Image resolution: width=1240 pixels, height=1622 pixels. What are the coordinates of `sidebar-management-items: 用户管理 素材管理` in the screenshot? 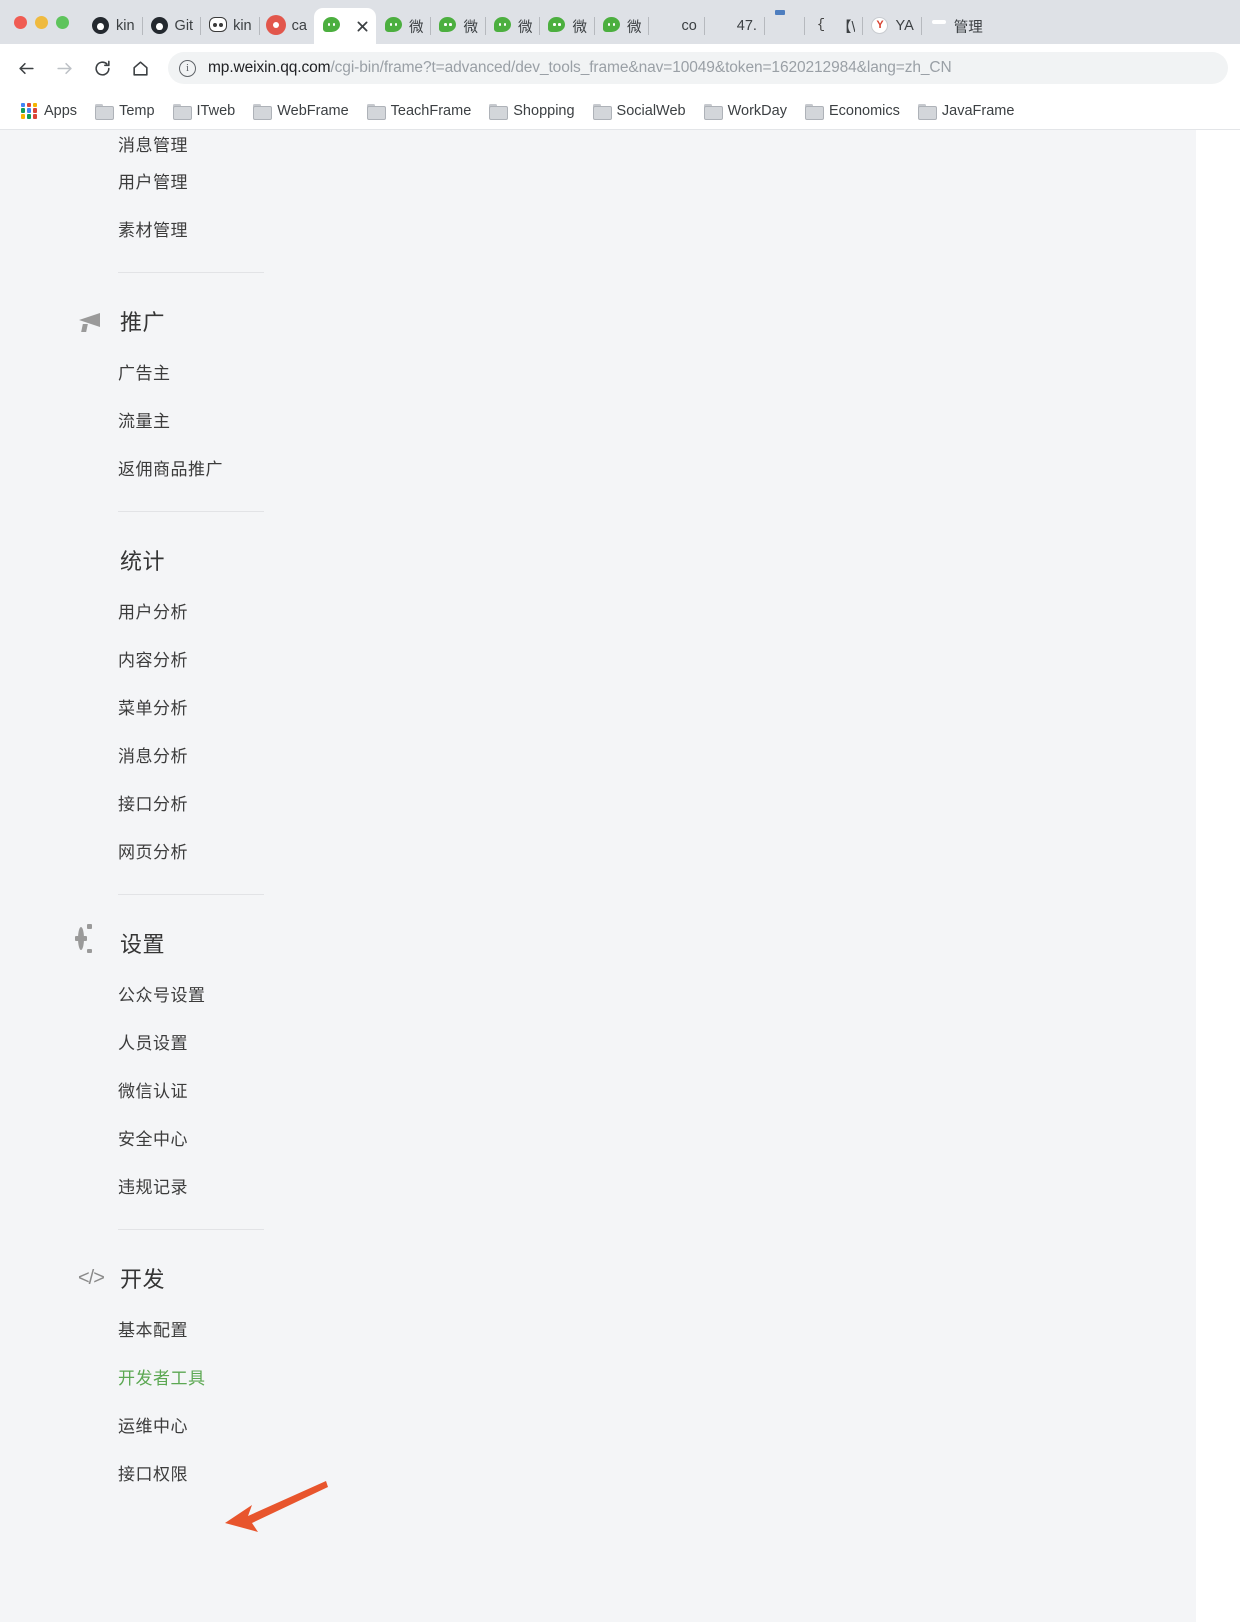 It's located at (186, 204).